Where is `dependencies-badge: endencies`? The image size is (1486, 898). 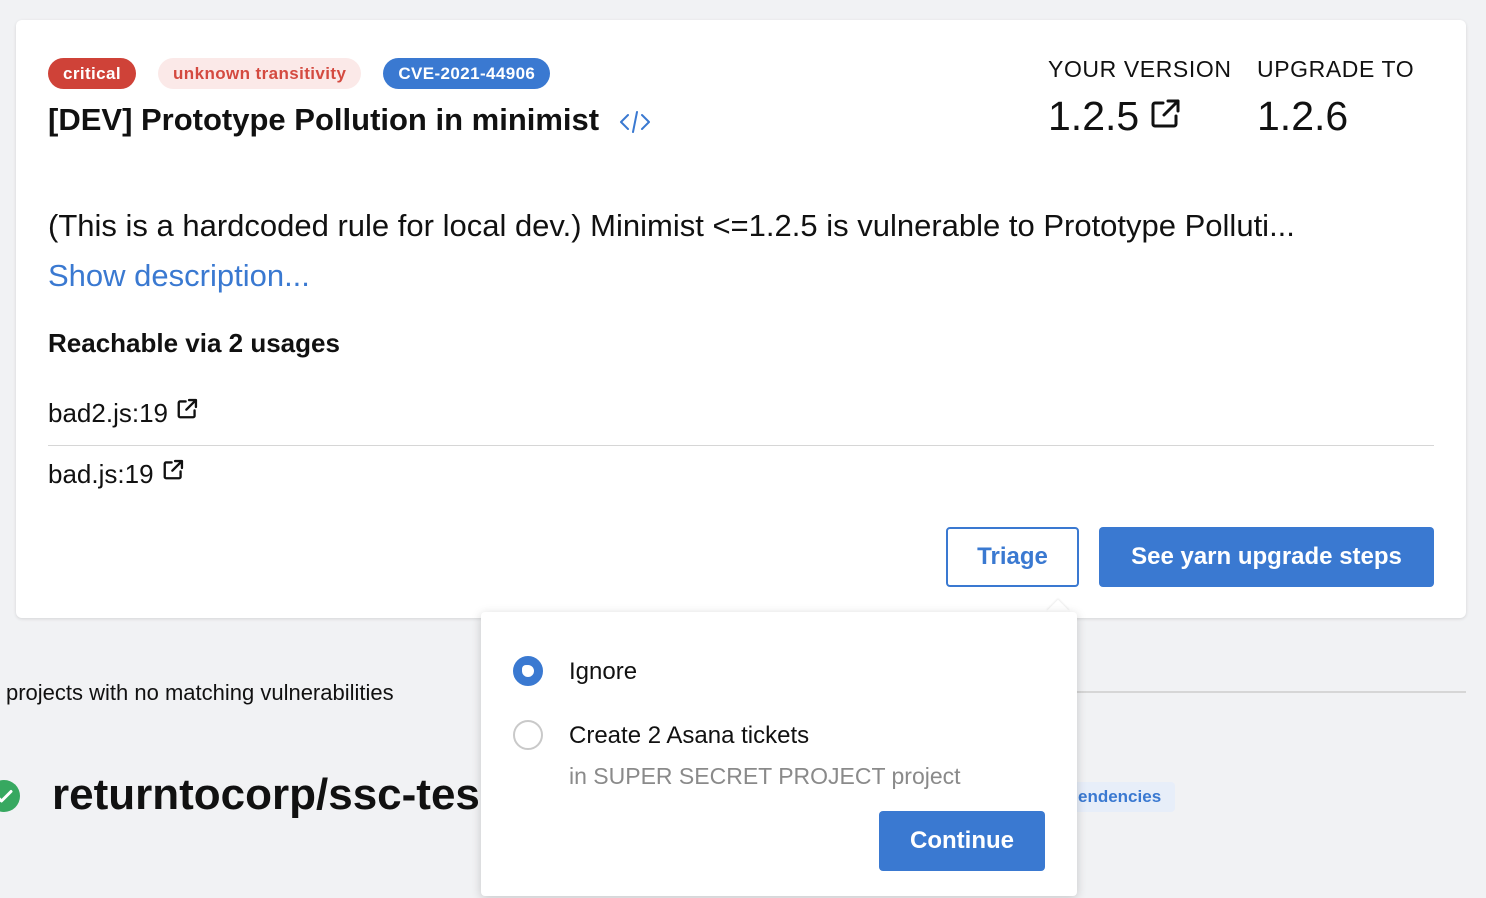 dependencies-badge: endencies is located at coordinates (1118, 797).